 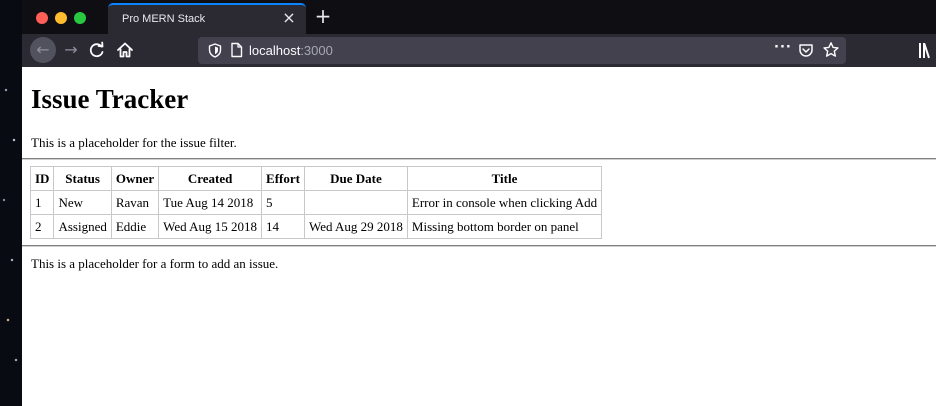 I want to click on tab-pro-mern-stack: Pro MERN Stack ×, so click(x=207, y=18).